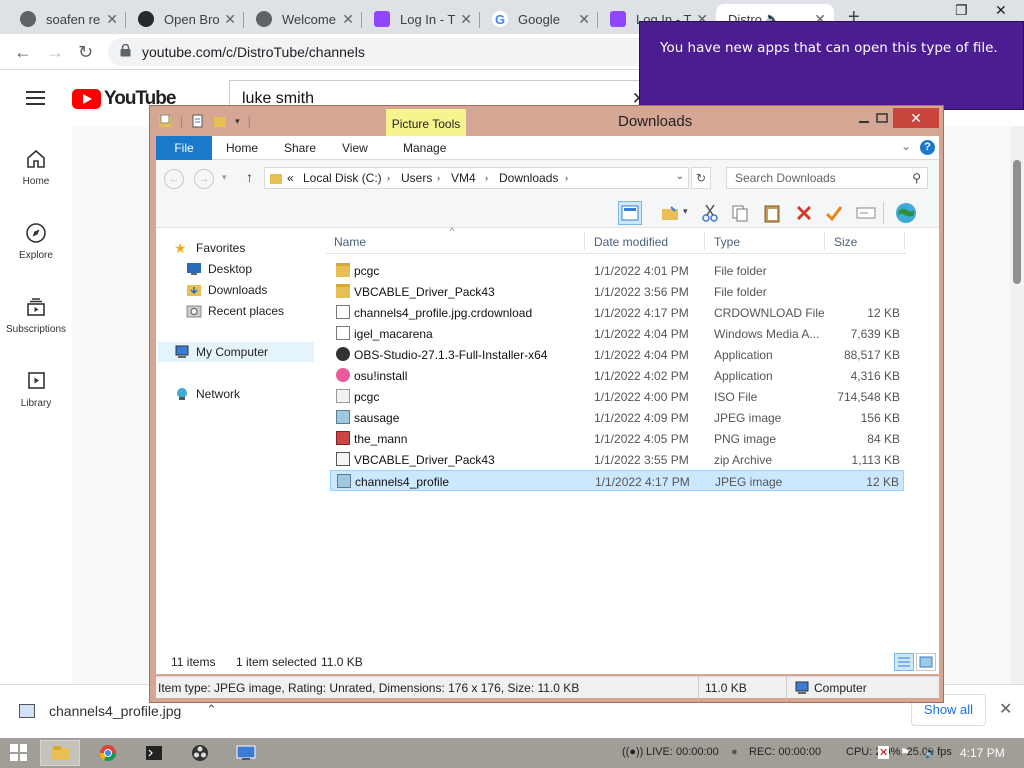 The height and width of the screenshot is (768, 1024). I want to click on globe-icon, so click(906, 213).